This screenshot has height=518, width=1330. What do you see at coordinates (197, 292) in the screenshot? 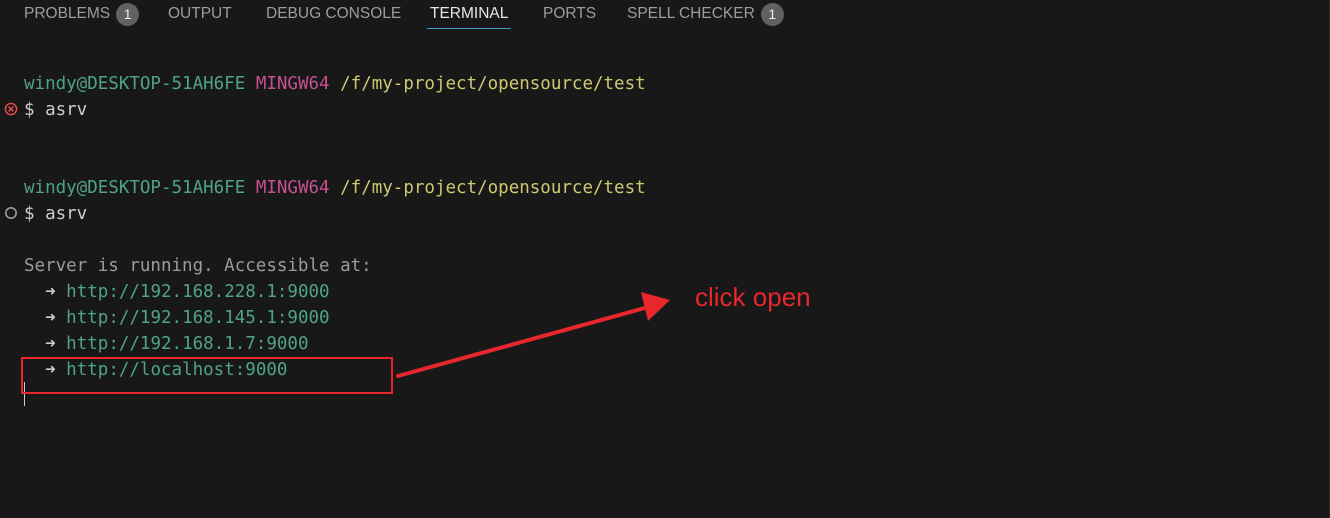
I see `url-link: http://192.168.228.1:9000` at bounding box center [197, 292].